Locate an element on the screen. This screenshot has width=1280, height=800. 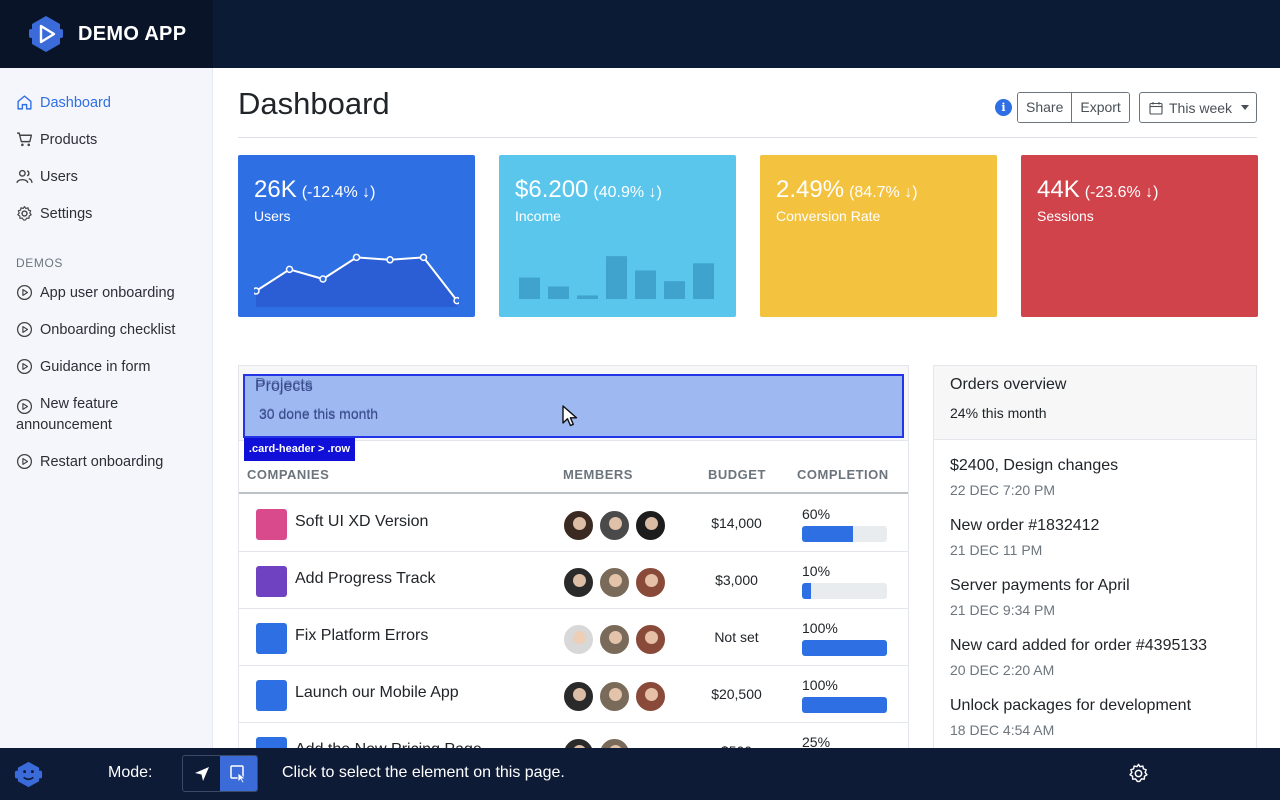
users-icon is located at coordinates (24, 176).